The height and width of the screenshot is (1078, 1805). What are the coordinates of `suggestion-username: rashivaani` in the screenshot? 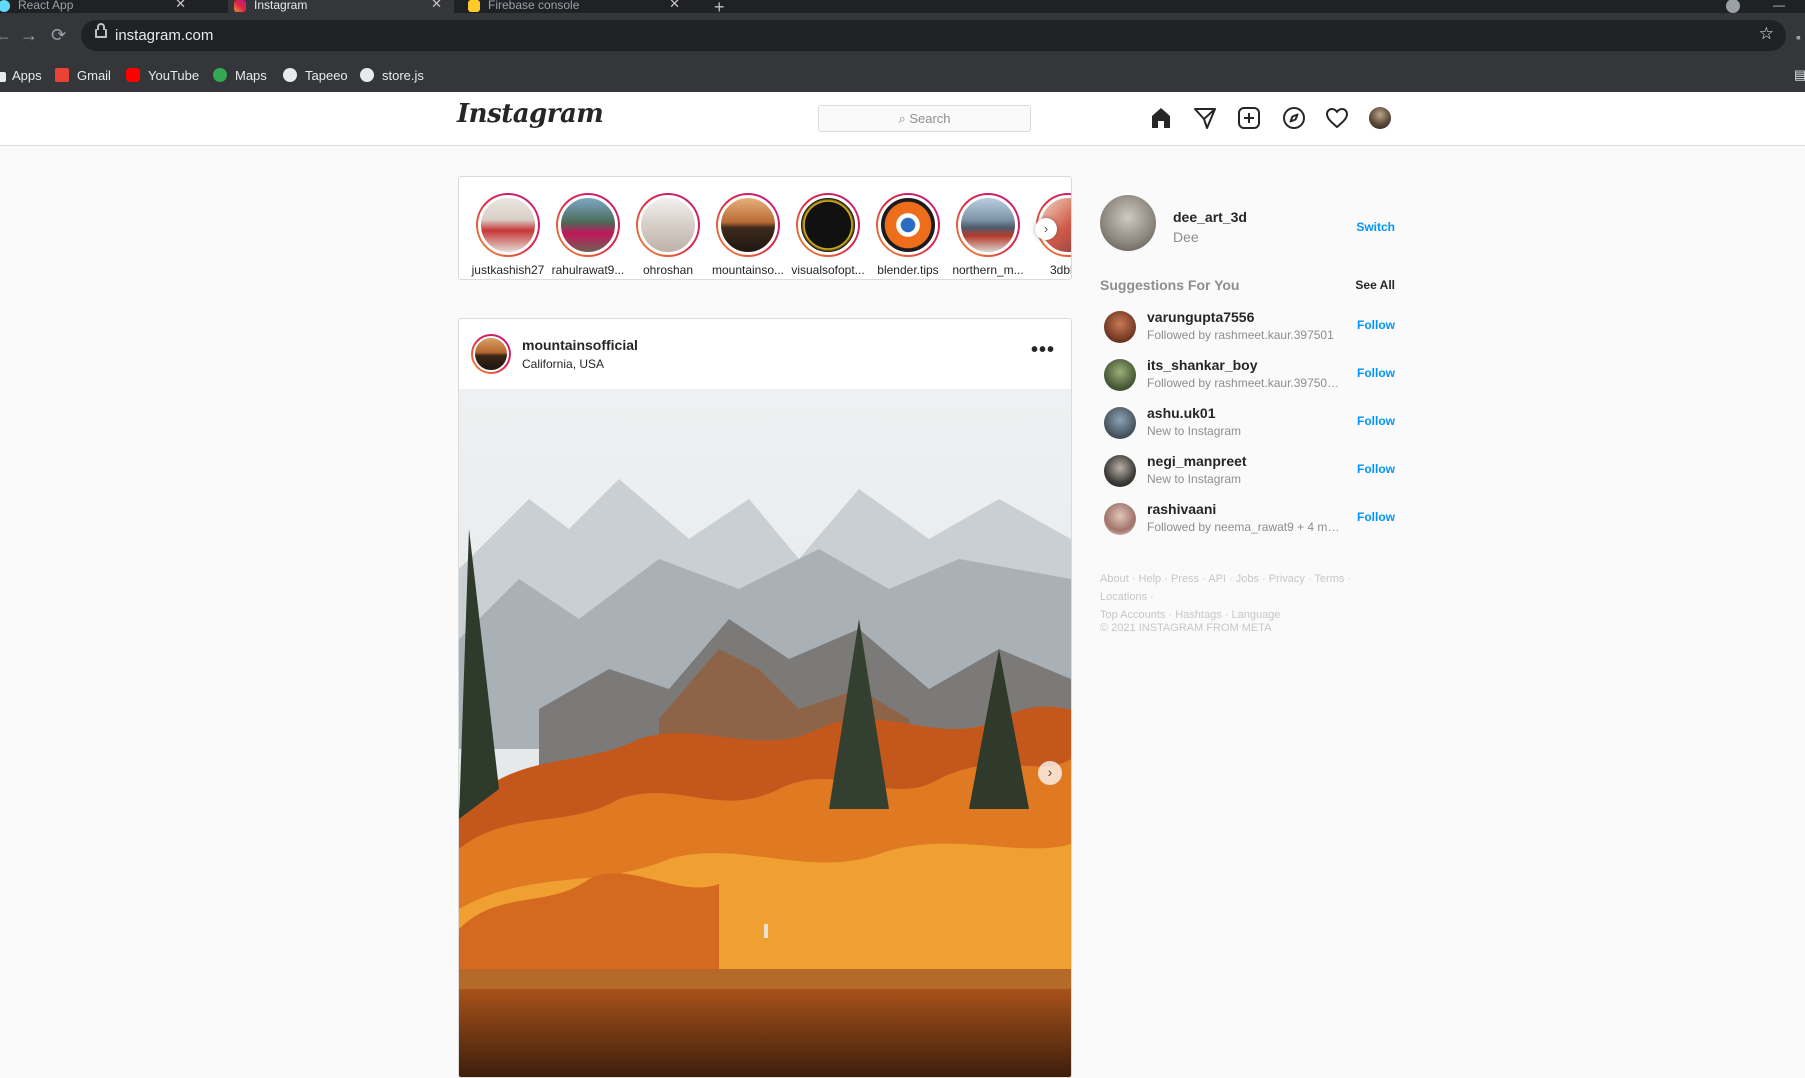 It's located at (1181, 509).